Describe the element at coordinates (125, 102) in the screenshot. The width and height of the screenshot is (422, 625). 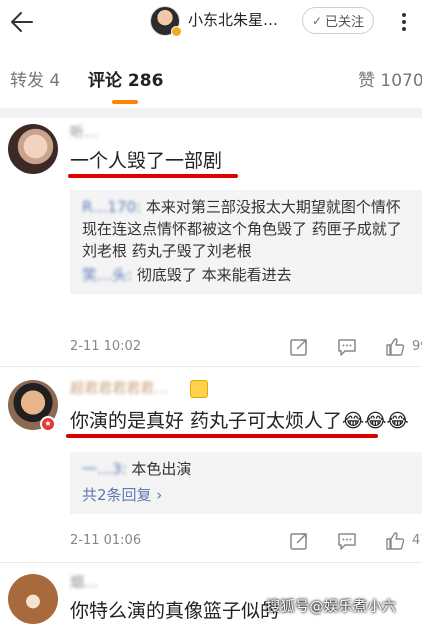
I see `active-tab-indicator` at that location.